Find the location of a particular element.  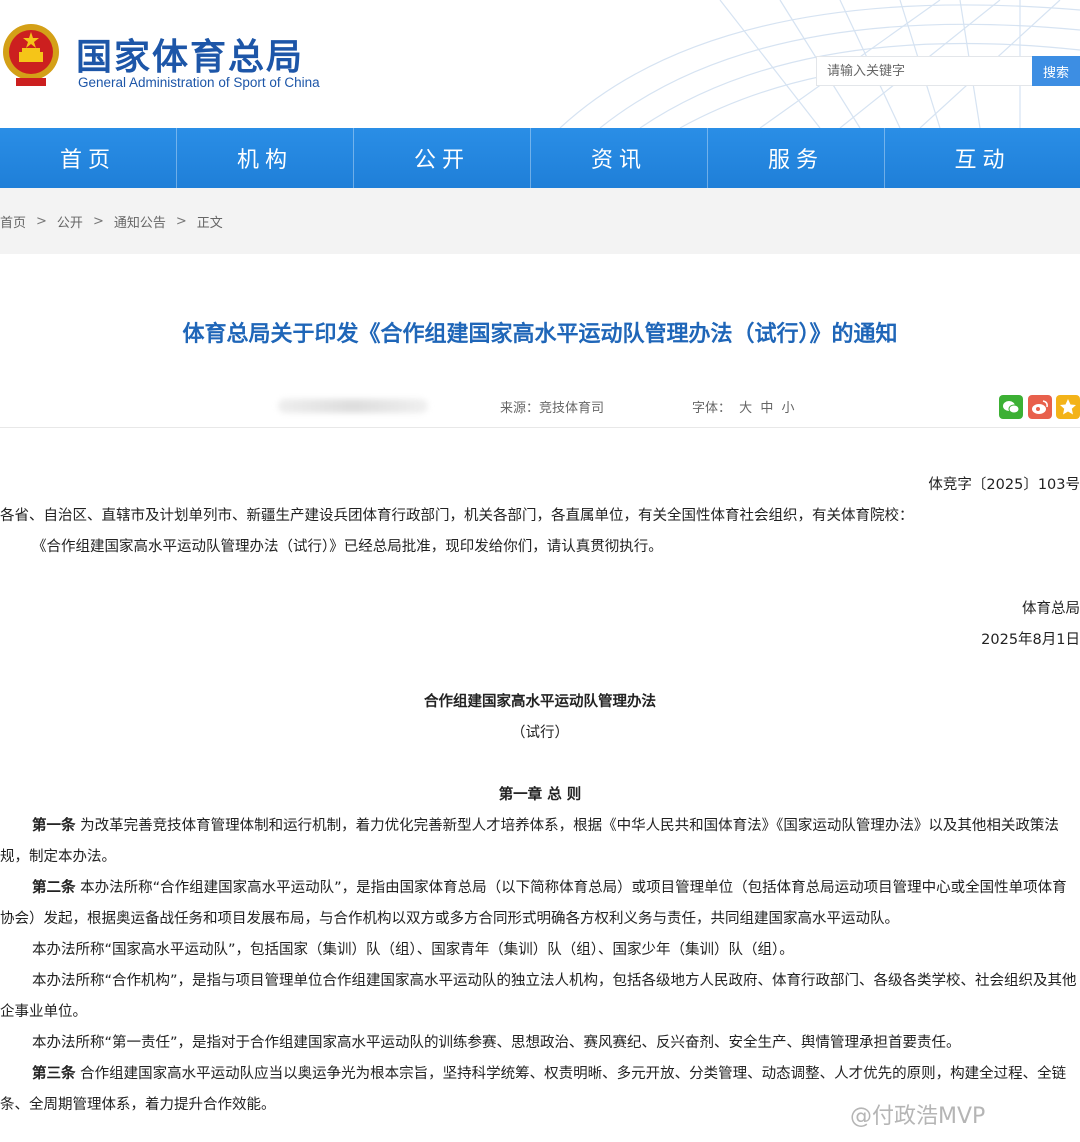

nav-item-news: 资讯 is located at coordinates (619, 158).